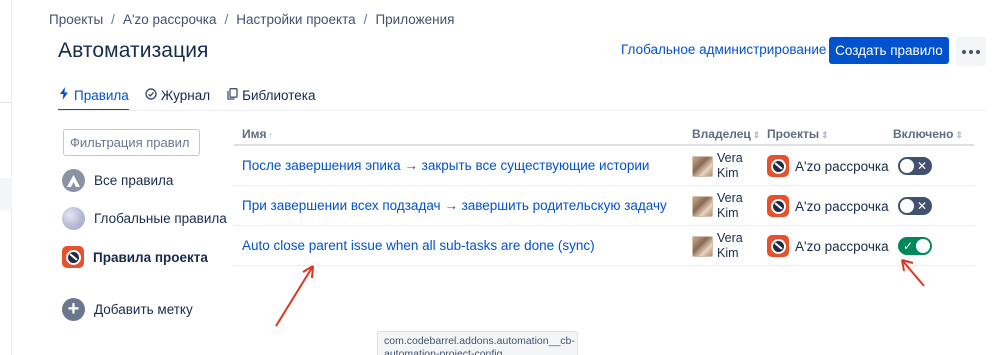 This screenshot has height=355, width=998. I want to click on tab-label: Журнал, so click(185, 95).